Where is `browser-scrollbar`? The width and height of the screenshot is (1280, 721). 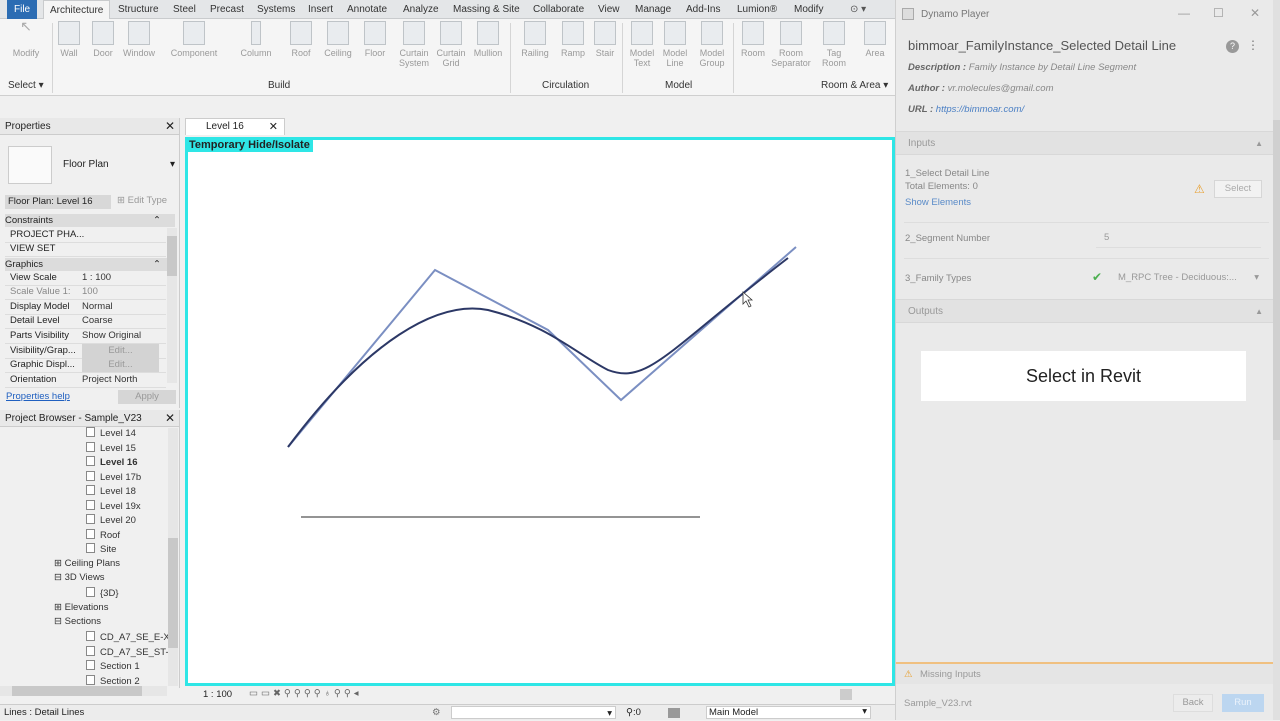 browser-scrollbar is located at coordinates (173, 557).